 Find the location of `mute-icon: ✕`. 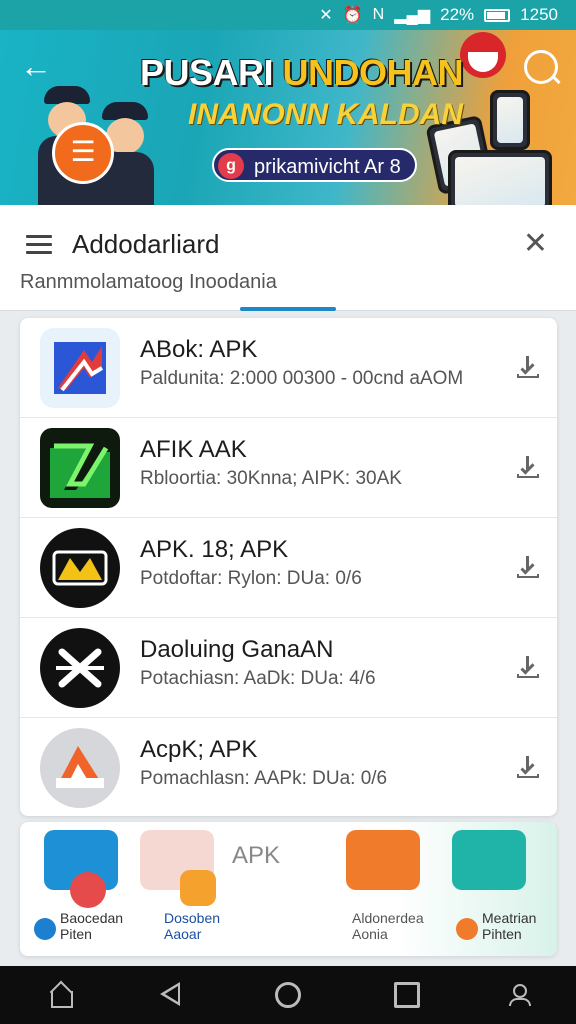

mute-icon: ✕ is located at coordinates (326, 15).